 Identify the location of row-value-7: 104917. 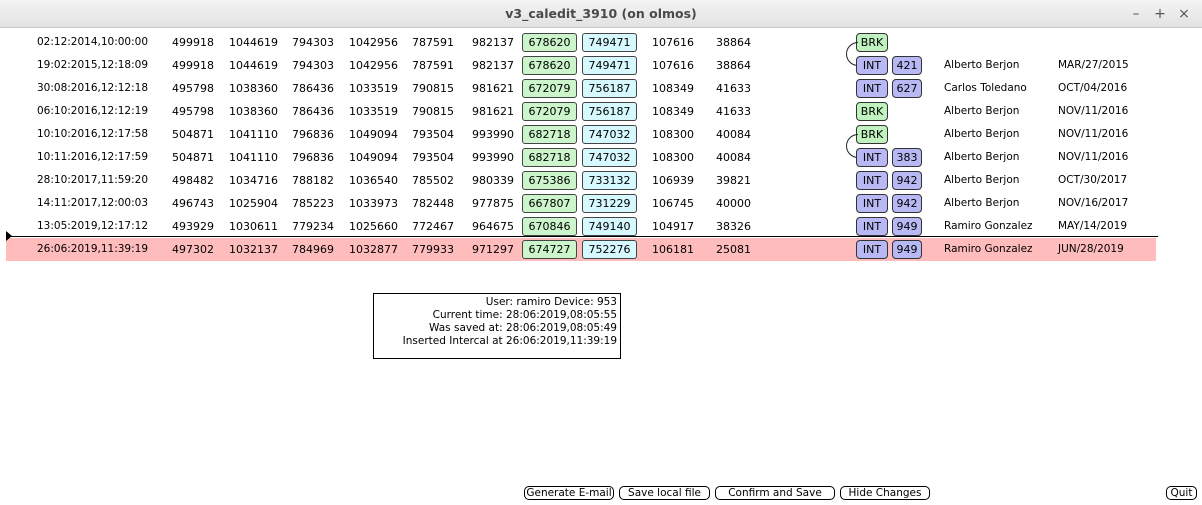
(673, 226).